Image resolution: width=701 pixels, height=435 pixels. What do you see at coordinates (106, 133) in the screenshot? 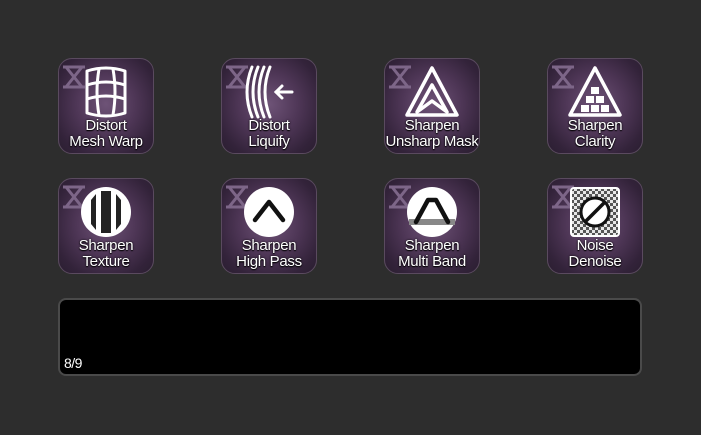
I see `button-label: Distort Mesh Warp` at bounding box center [106, 133].